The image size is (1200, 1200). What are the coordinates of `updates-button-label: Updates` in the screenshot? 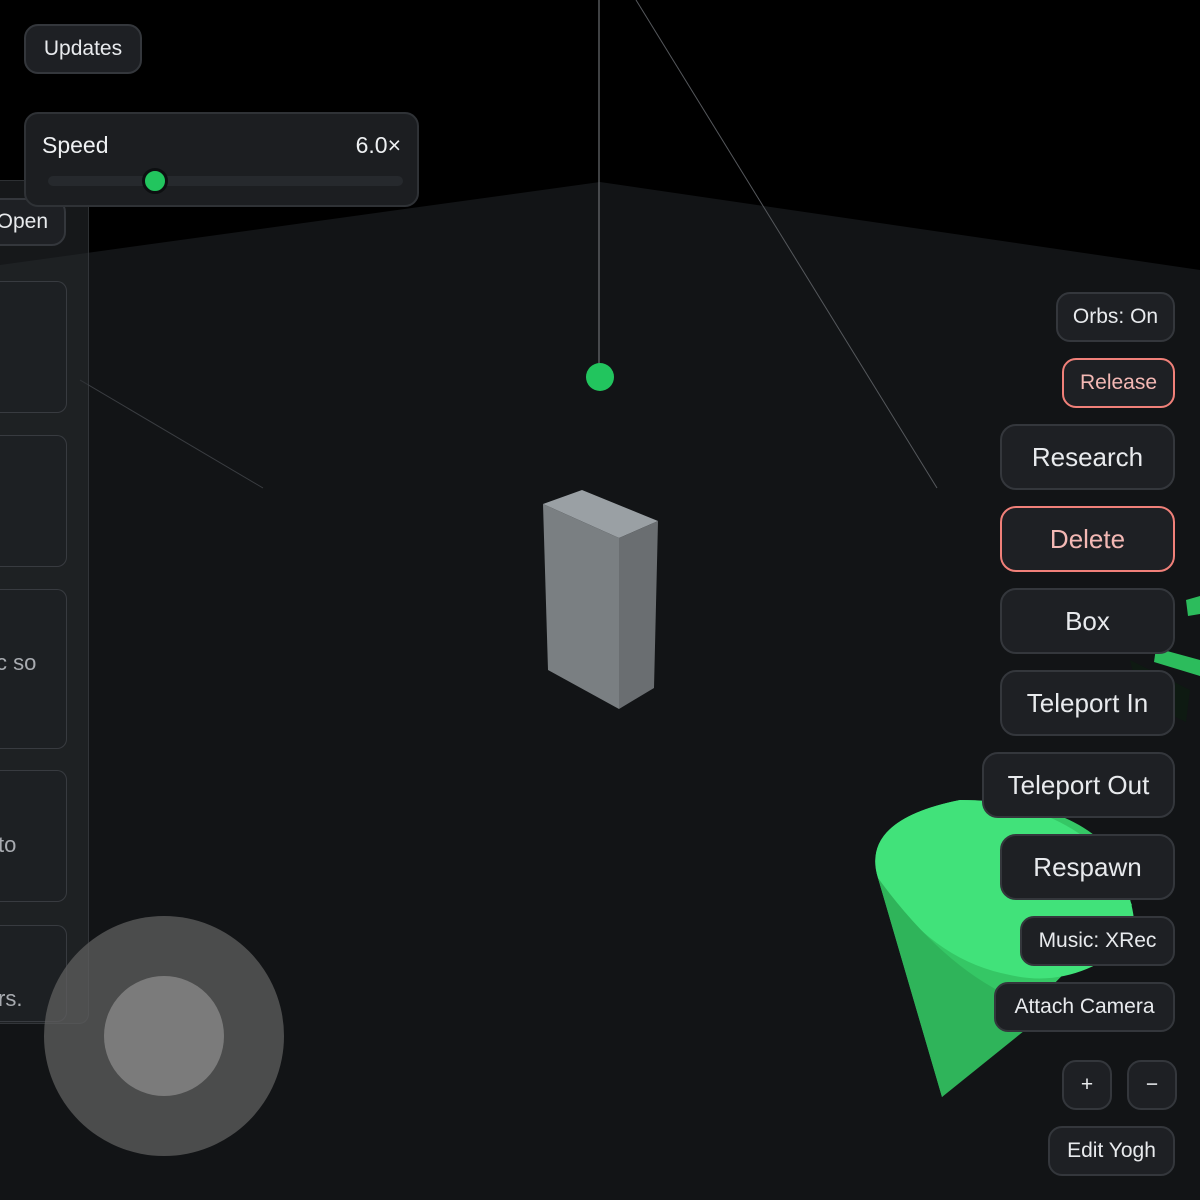 It's located at (83, 48).